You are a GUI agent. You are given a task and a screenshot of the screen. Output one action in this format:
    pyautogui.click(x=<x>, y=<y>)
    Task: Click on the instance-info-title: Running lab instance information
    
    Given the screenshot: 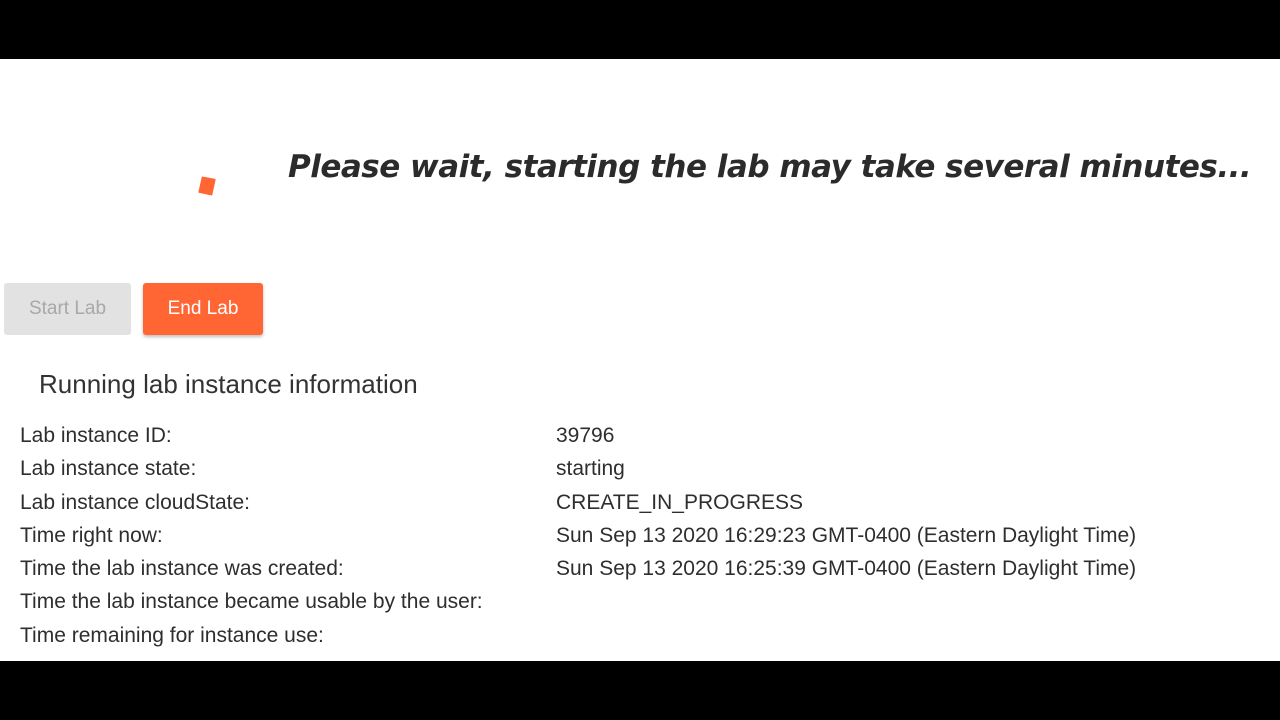 What is the action you would take?
    pyautogui.click(x=228, y=384)
    